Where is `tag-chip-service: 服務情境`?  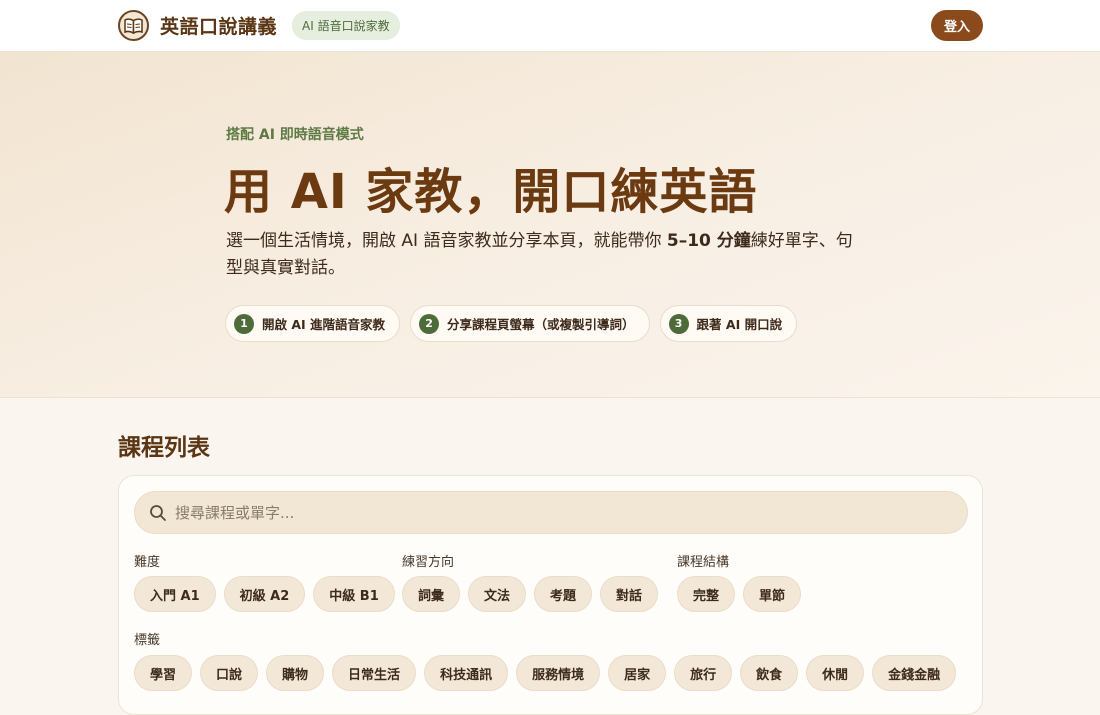 tag-chip-service: 服務情境 is located at coordinates (558, 673).